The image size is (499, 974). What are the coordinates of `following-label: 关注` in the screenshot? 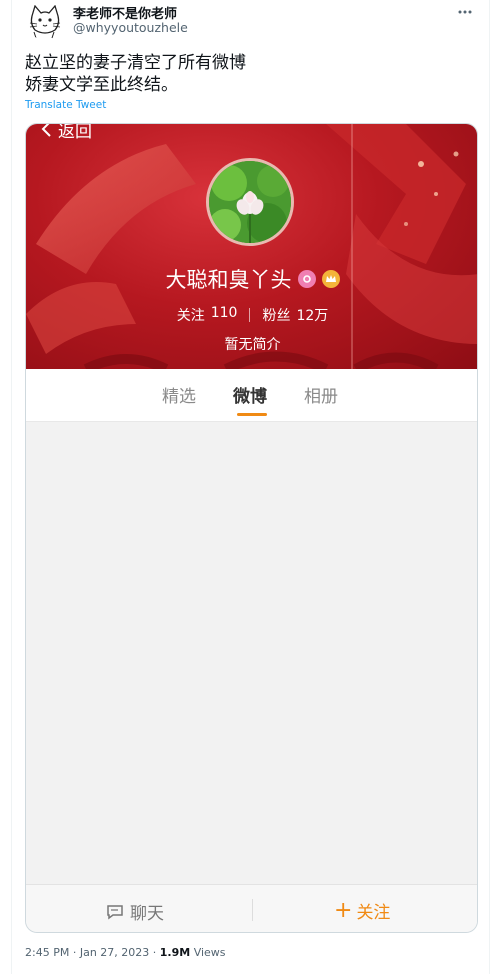 It's located at (190, 316).